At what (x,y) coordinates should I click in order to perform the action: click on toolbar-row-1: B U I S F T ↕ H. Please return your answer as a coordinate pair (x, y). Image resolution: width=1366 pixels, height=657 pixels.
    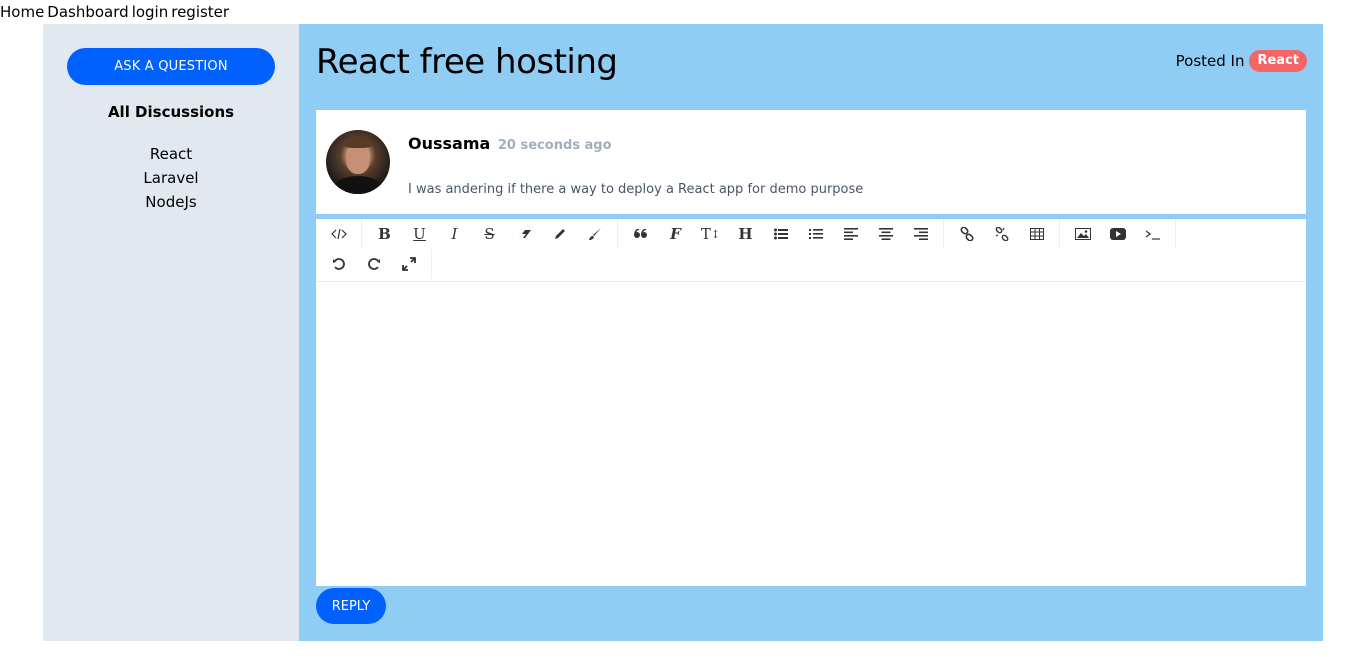
    Looking at the image, I should click on (746, 234).